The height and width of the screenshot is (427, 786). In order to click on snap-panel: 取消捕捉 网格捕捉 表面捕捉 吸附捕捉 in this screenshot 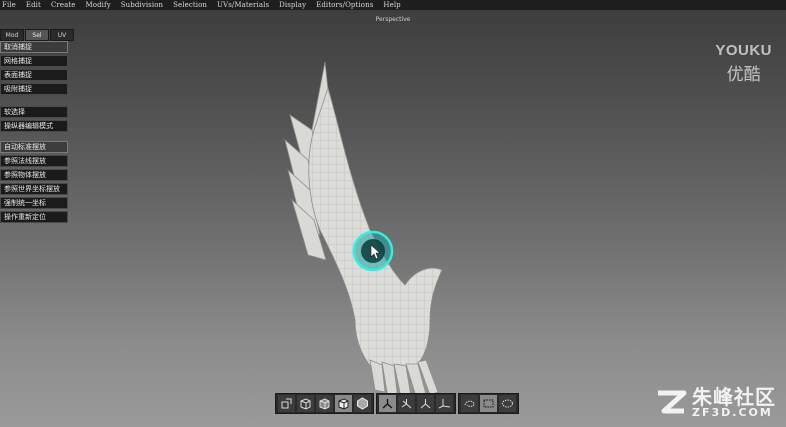, I will do `click(34, 69)`.